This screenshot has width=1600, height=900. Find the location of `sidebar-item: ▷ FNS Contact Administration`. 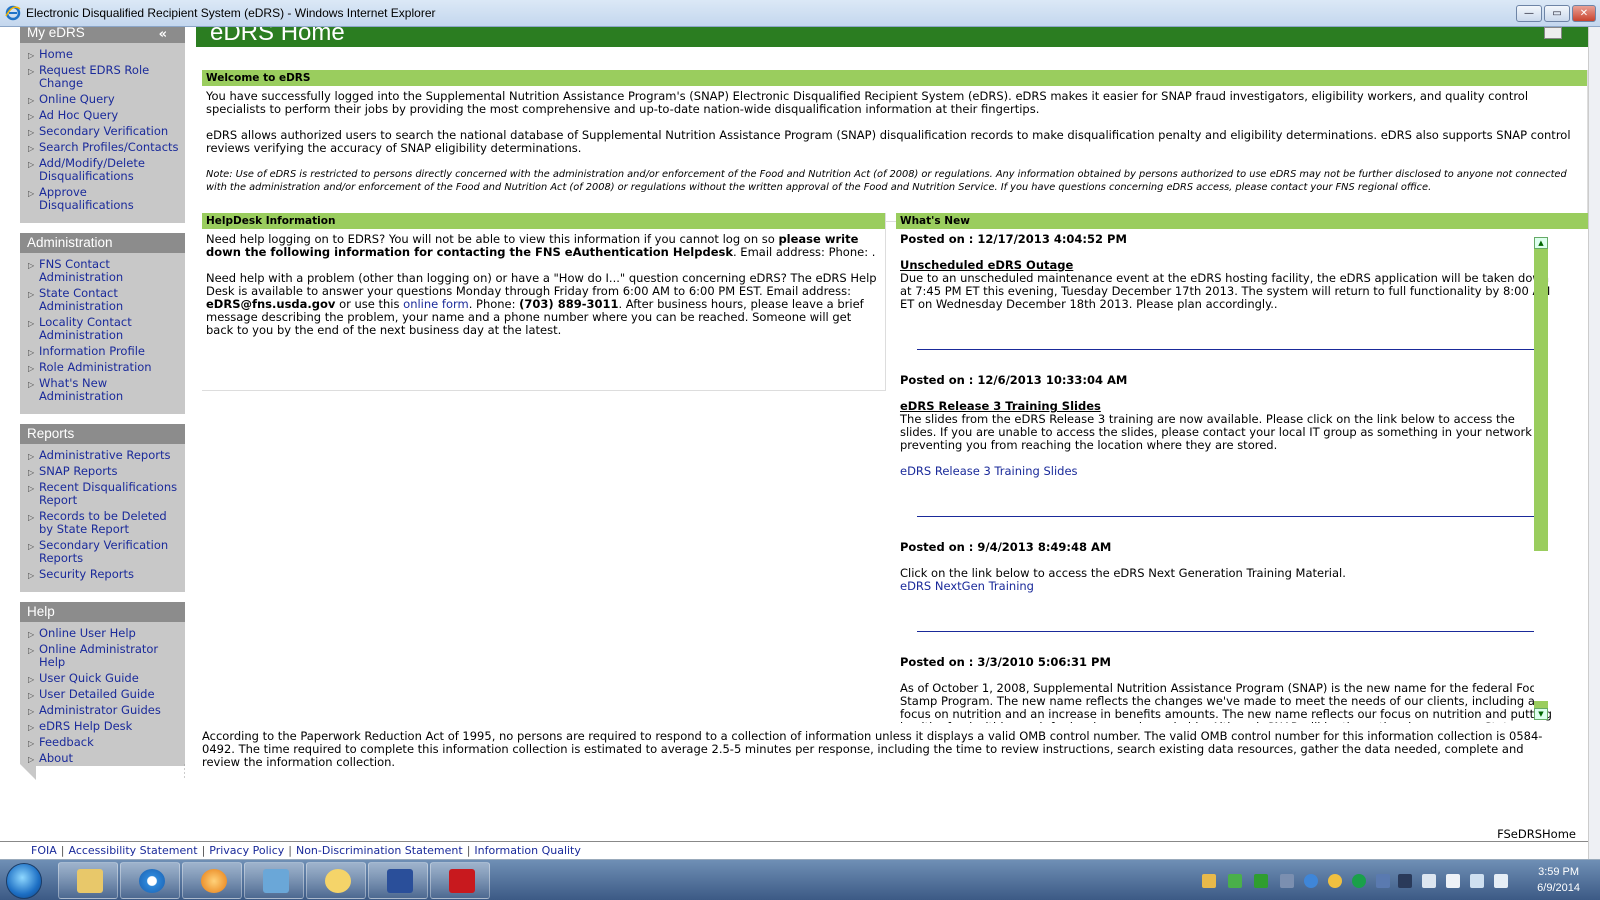

sidebar-item: ▷ FNS Contact Administration is located at coordinates (103, 271).